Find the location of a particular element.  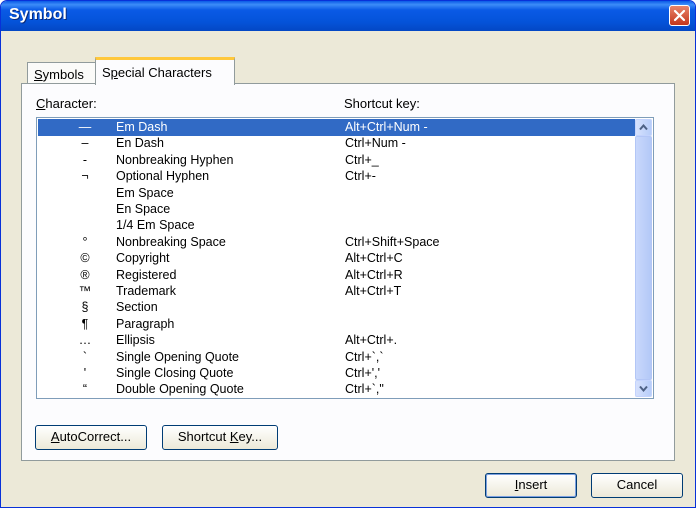

character-name: 1/4 Em Space is located at coordinates (155, 225).